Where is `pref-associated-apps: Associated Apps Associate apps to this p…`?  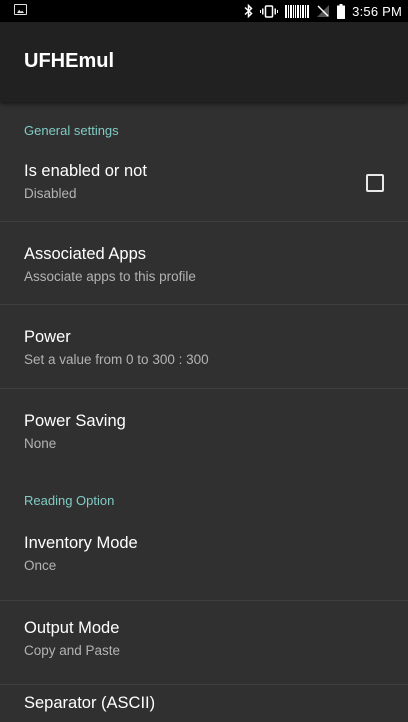 pref-associated-apps: Associated Apps Associate apps to this p… is located at coordinates (204, 256).